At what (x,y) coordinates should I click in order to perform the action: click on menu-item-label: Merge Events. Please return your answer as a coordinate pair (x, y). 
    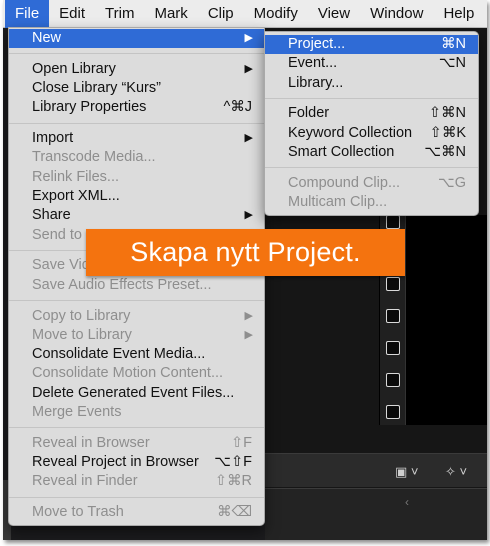
    Looking at the image, I should click on (77, 412).